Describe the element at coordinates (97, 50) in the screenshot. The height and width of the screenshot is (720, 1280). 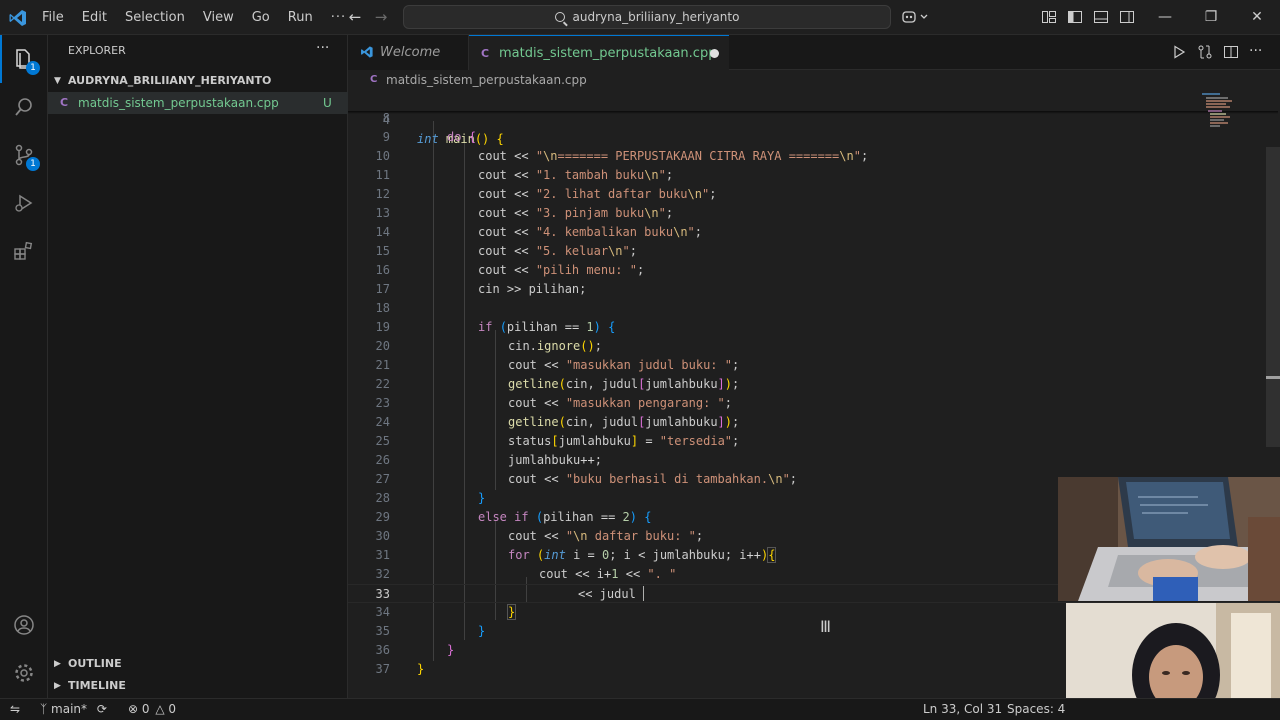
I see `sidebar-title: EXPLORER` at that location.